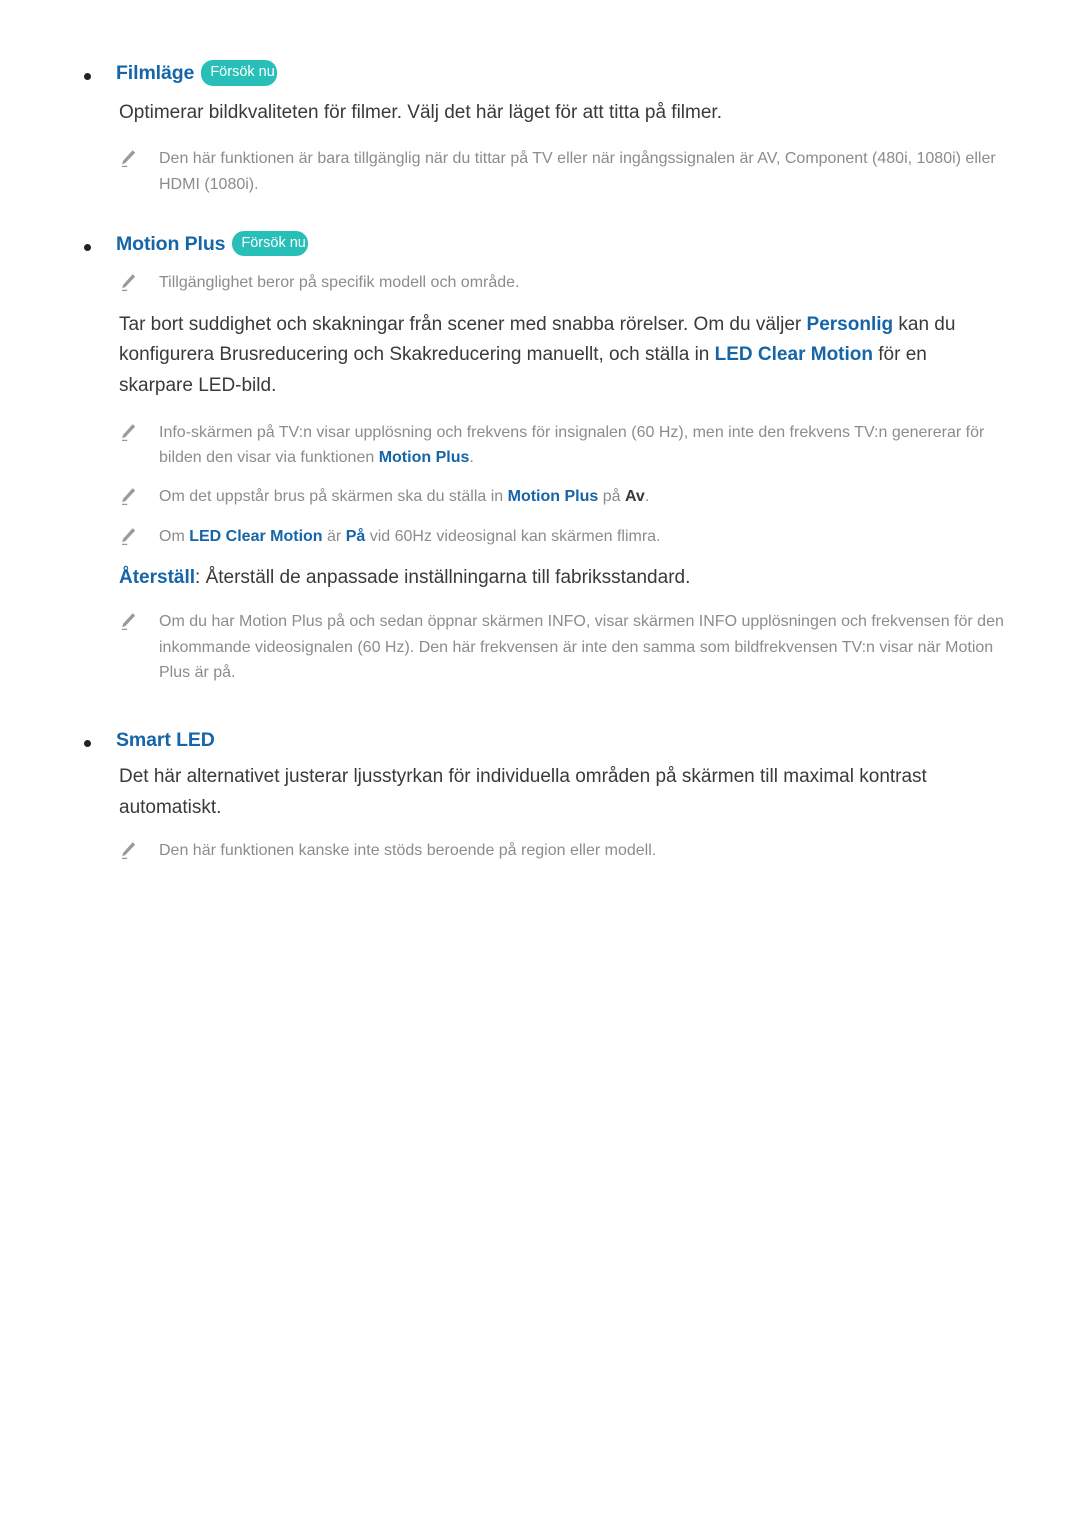  Describe the element at coordinates (850, 324) in the screenshot. I see `body-highlight-personlig: Personlig` at that location.